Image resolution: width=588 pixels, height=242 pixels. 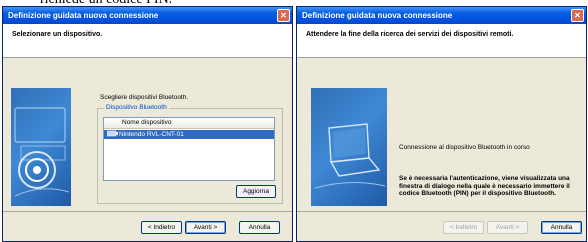 I want to click on bluetooth-device-icon, so click(x=112, y=135).